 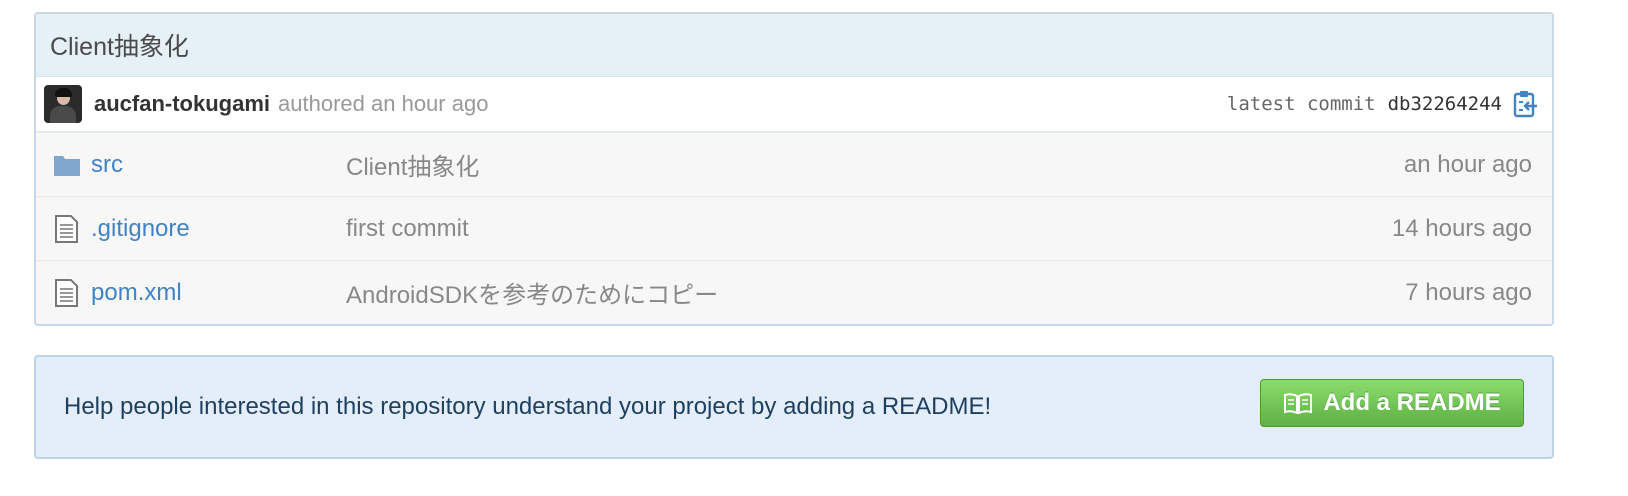 What do you see at coordinates (140, 229) in the screenshot?
I see `file-name-link: .gitignore` at bounding box center [140, 229].